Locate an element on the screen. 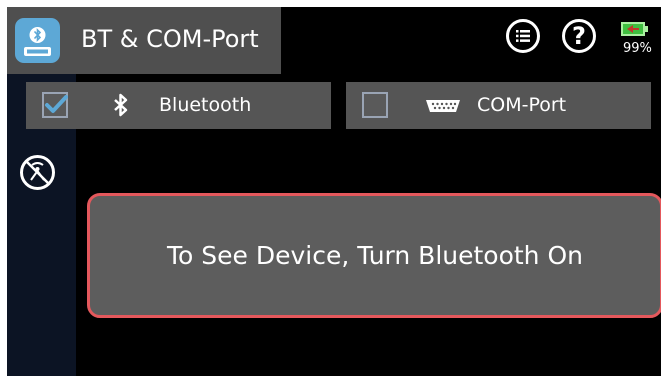 The width and height of the screenshot is (667, 381). com-port-toggle: COM-Port is located at coordinates (498, 105).